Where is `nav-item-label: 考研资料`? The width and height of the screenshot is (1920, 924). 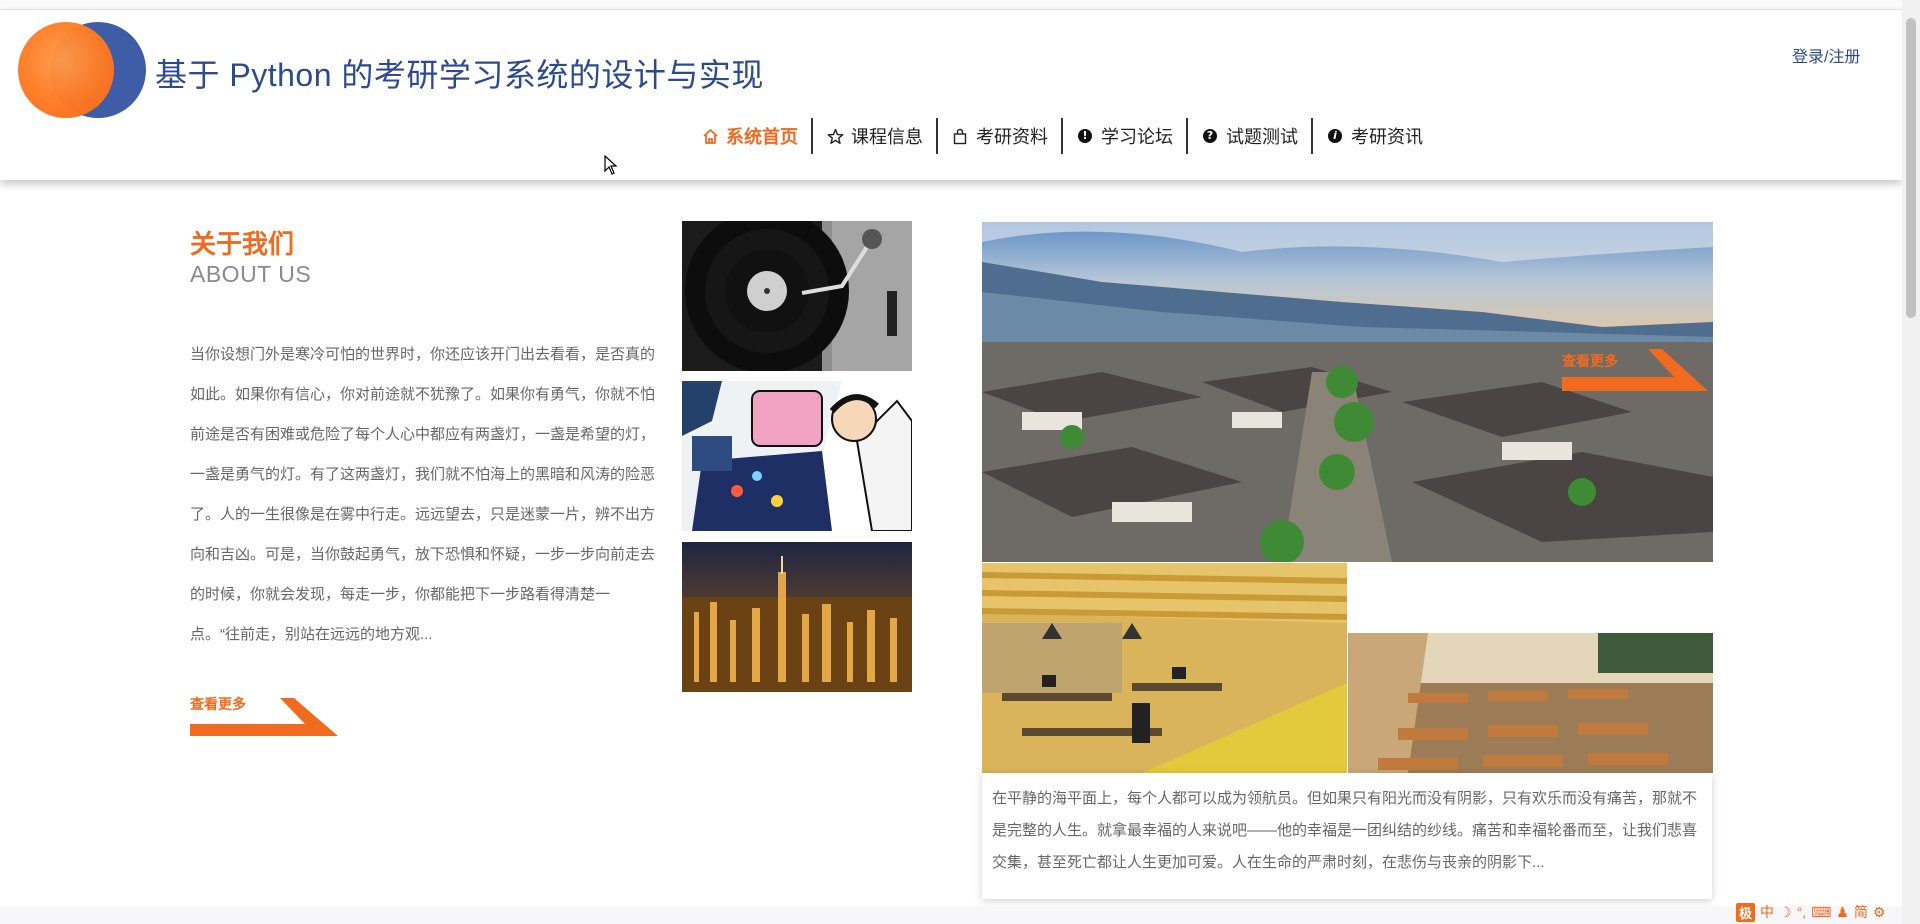 nav-item-label: 考研资料 is located at coordinates (1012, 137).